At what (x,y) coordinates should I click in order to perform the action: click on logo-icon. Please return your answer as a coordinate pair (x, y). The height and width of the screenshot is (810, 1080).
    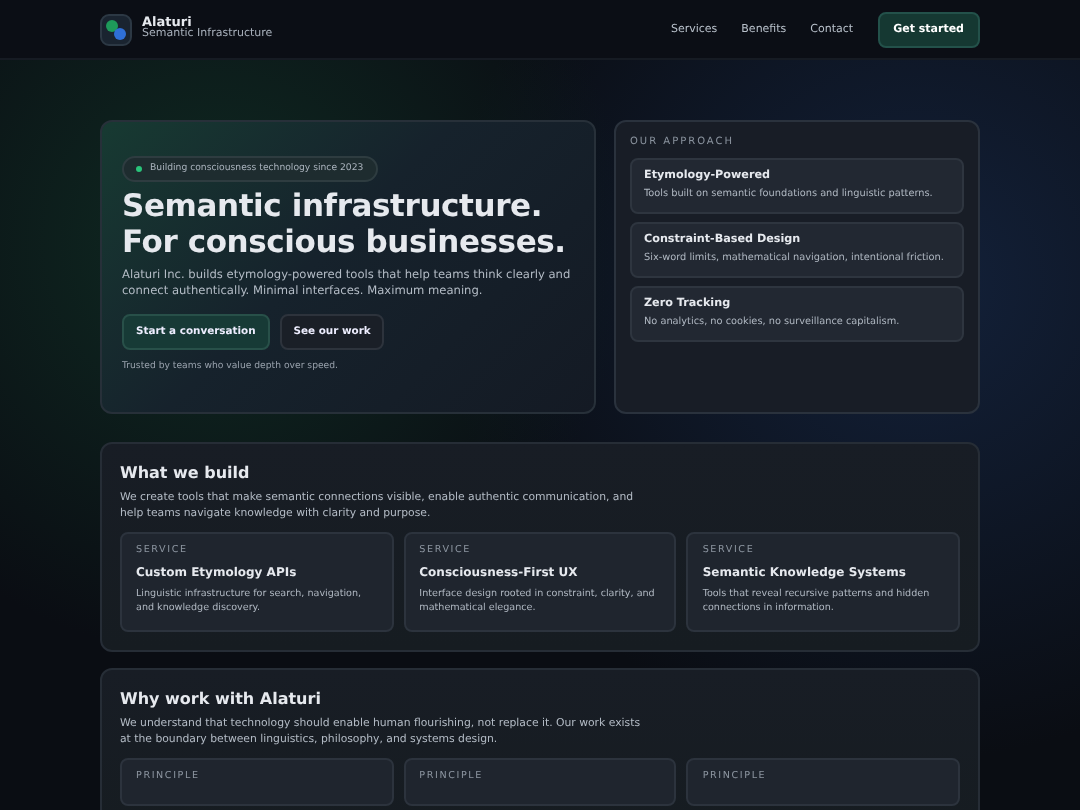
    Looking at the image, I should click on (116, 29).